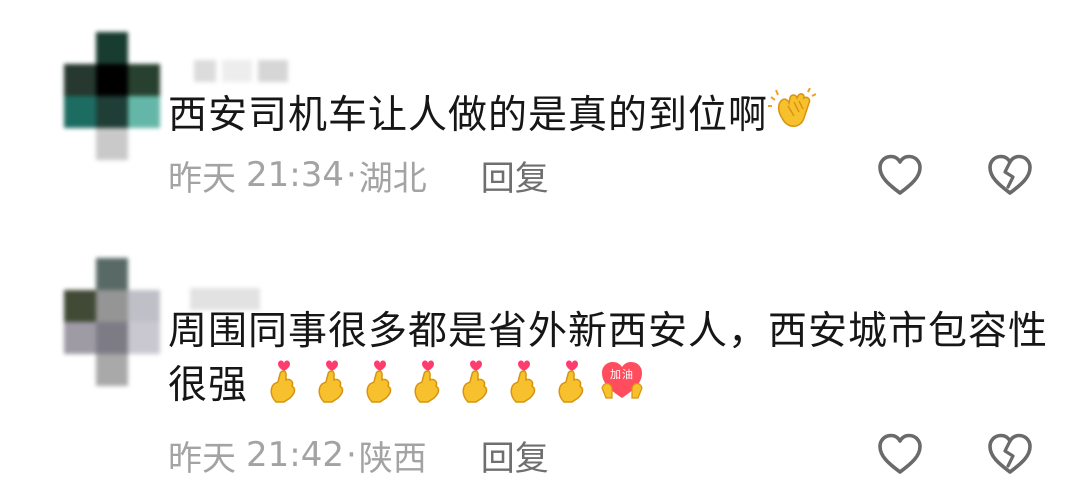 The width and height of the screenshot is (1080, 503). Describe the element at coordinates (392, 458) in the screenshot. I see `comment-location: 陕西` at that location.